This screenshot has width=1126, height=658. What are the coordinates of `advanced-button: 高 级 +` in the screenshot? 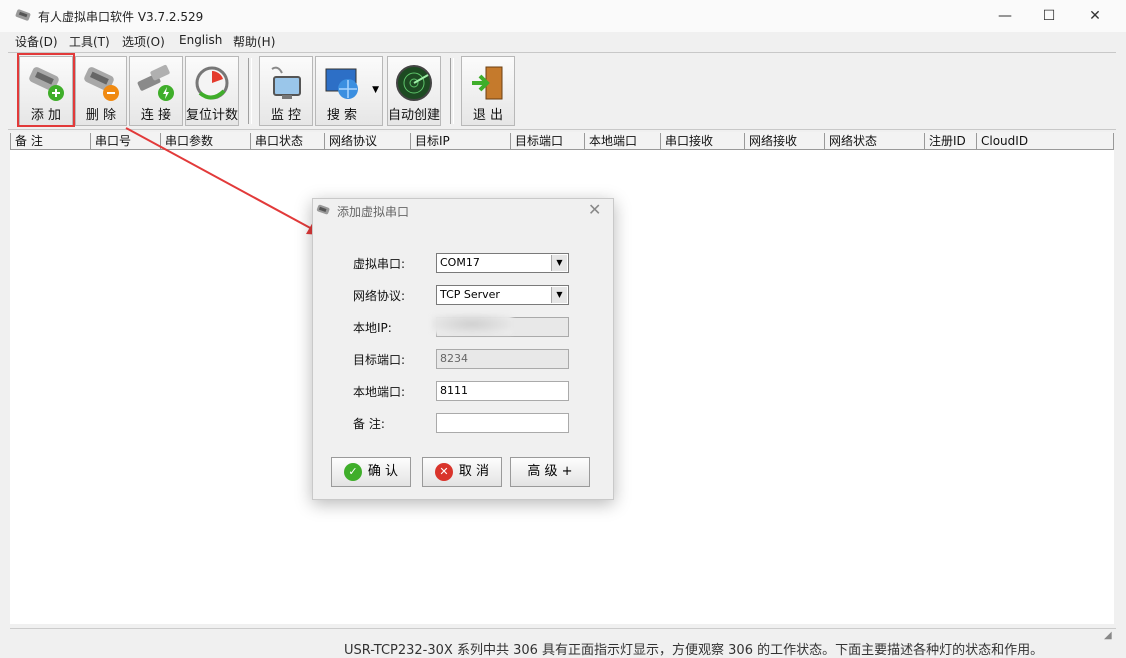 It's located at (550, 472).